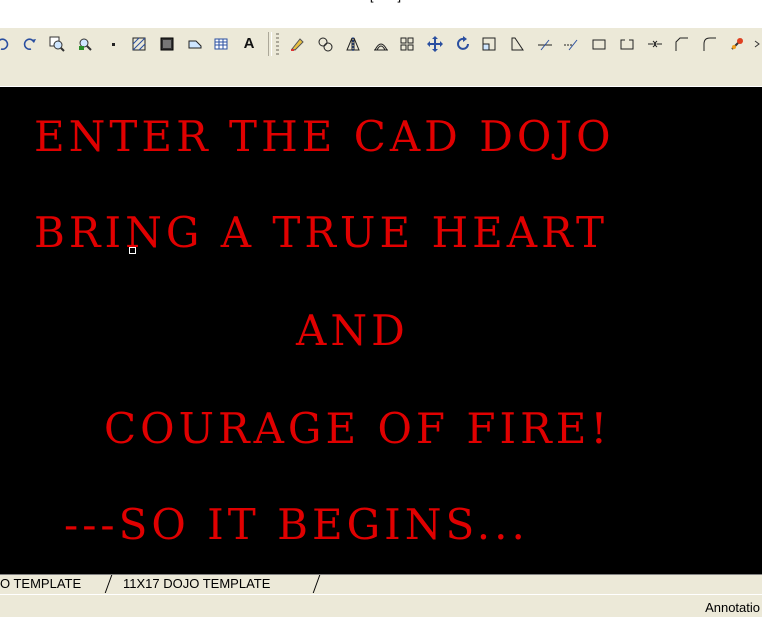  I want to click on tab-template: O TEMPLATE, so click(40, 584).